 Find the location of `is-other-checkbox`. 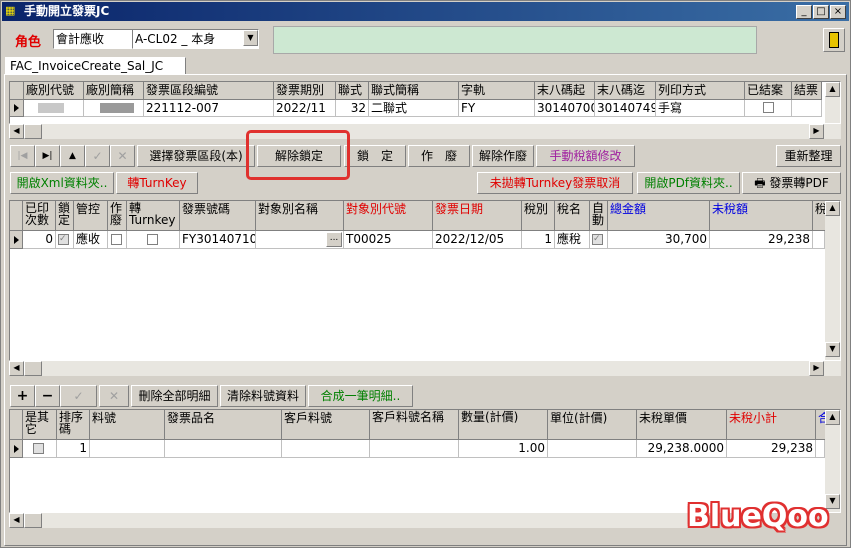

is-other-checkbox is located at coordinates (38, 448).